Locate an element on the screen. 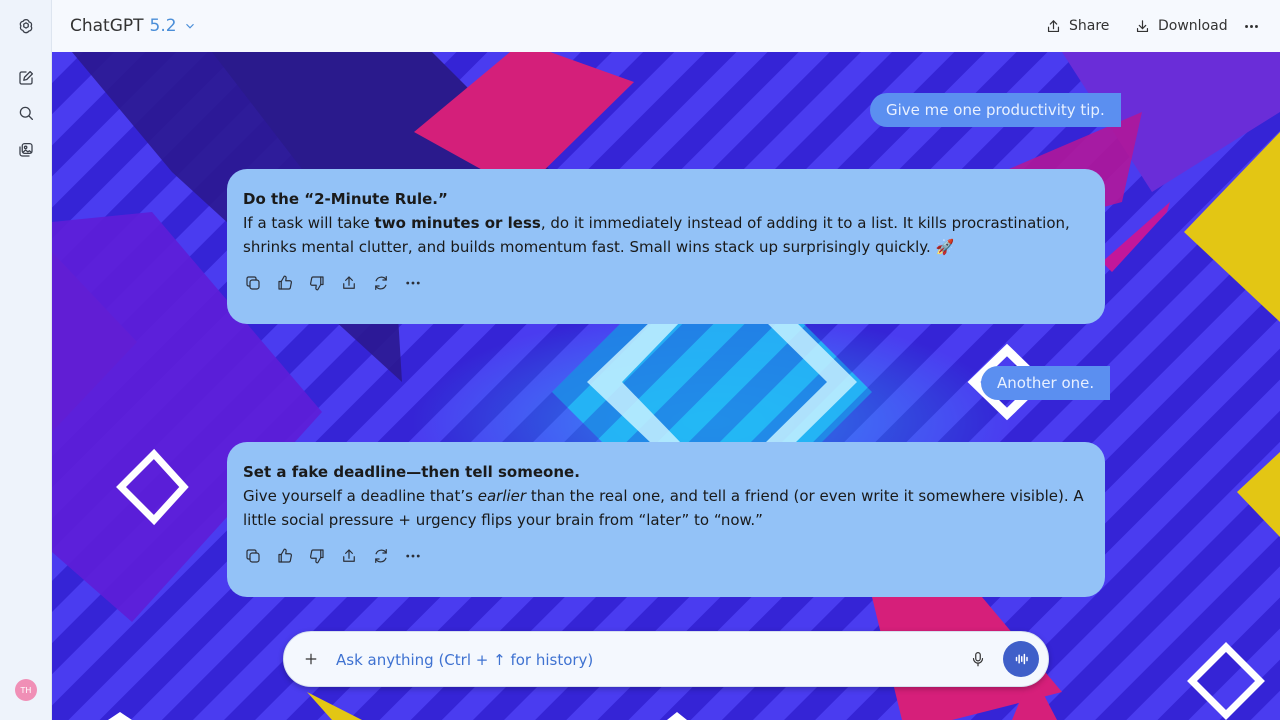 This screenshot has width=1280, height=720. share-button: Share is located at coordinates (1077, 26).